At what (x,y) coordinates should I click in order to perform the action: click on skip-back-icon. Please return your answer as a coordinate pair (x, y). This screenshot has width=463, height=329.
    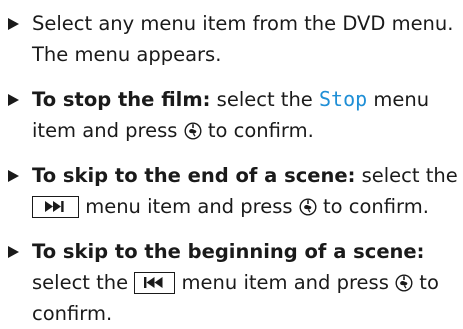
    Looking at the image, I should click on (155, 283).